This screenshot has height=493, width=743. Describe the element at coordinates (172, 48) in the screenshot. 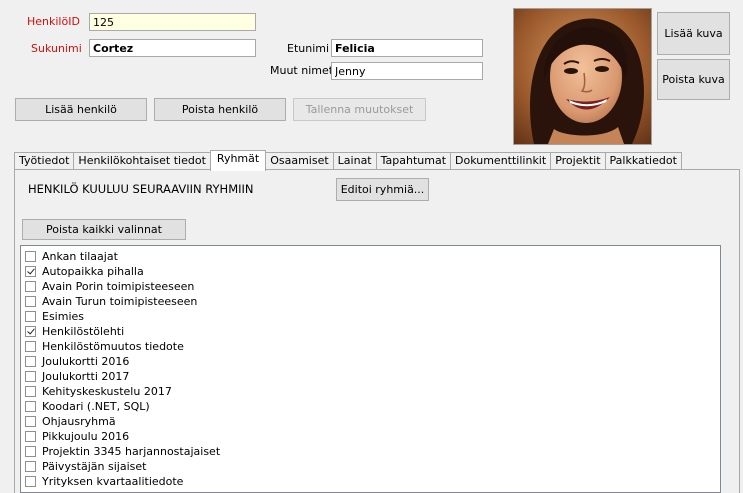

I see `lastname-field` at that location.